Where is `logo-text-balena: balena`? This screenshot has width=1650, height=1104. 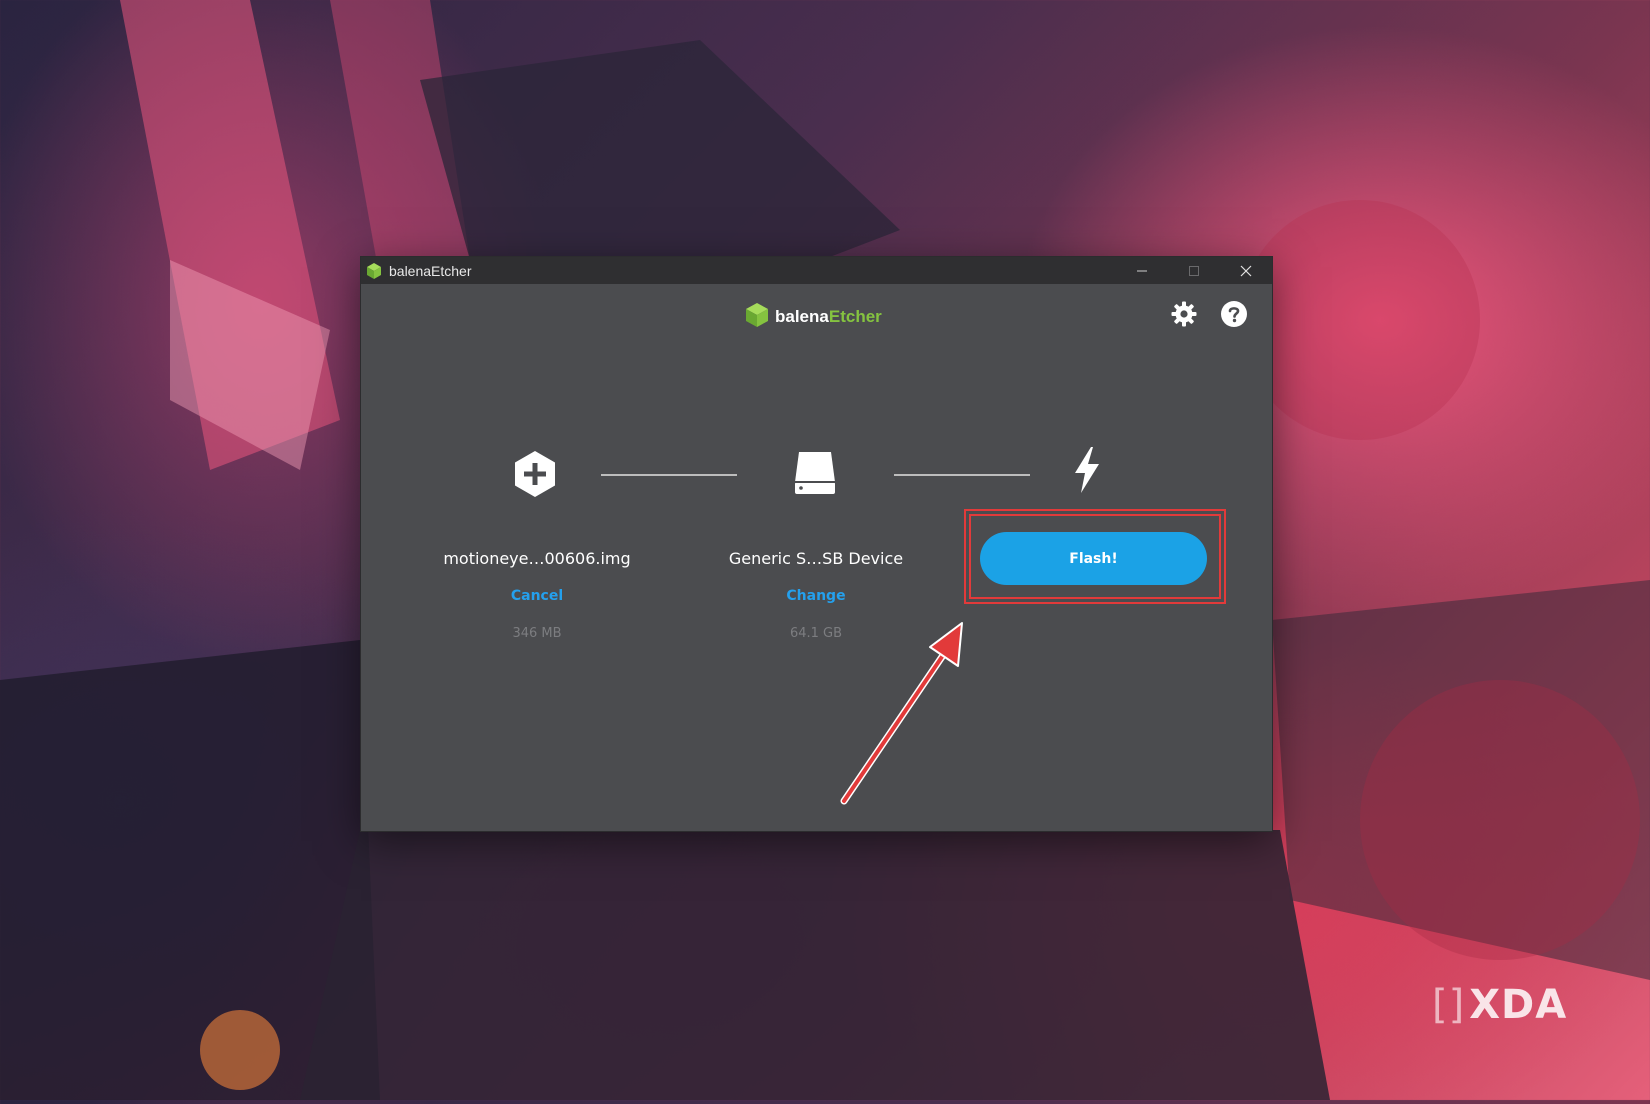
logo-text-balena: balena is located at coordinates (802, 316).